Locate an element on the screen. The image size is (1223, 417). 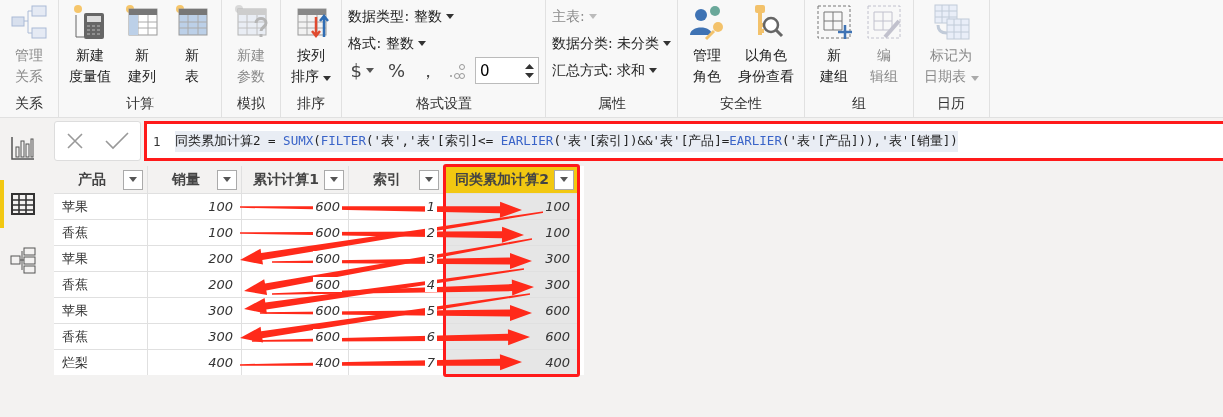
decimals-spin-field: 0 is located at coordinates (507, 70).